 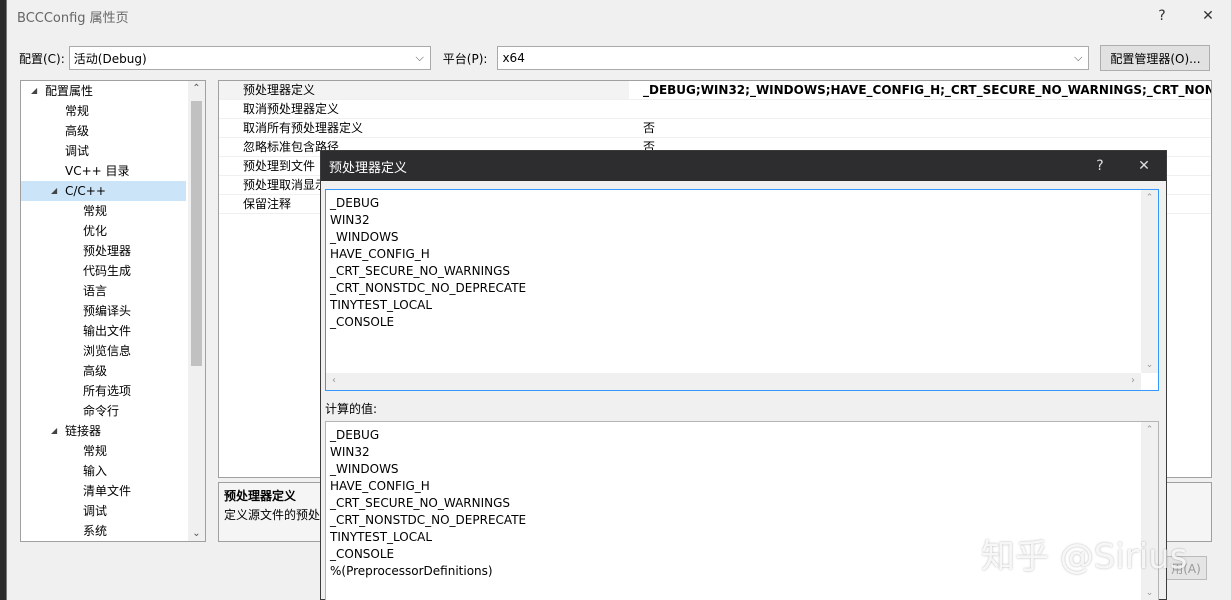 What do you see at coordinates (381, 305) in the screenshot?
I see `definition-line: TINYTEST_LOCAL` at bounding box center [381, 305].